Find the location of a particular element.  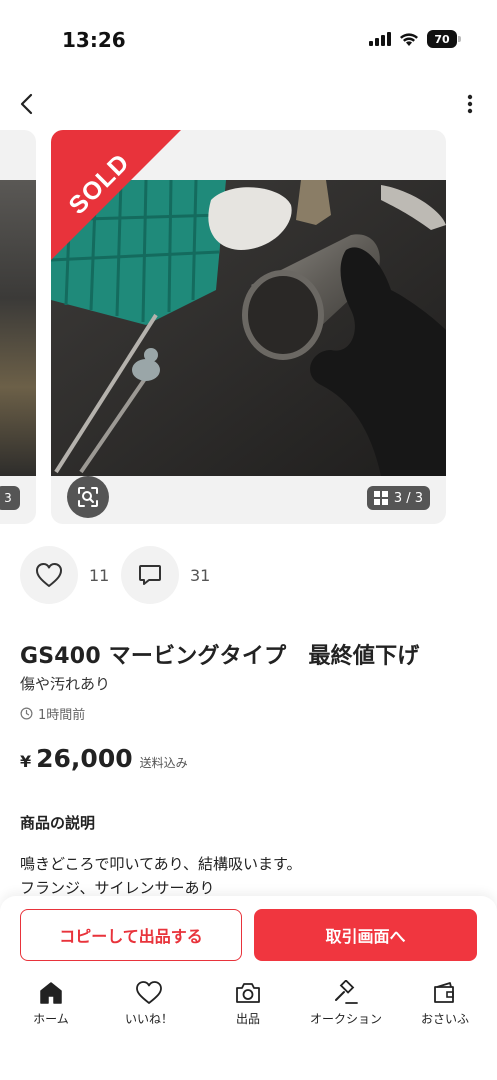

previous-slide-counter: 3 is located at coordinates (10, 498).